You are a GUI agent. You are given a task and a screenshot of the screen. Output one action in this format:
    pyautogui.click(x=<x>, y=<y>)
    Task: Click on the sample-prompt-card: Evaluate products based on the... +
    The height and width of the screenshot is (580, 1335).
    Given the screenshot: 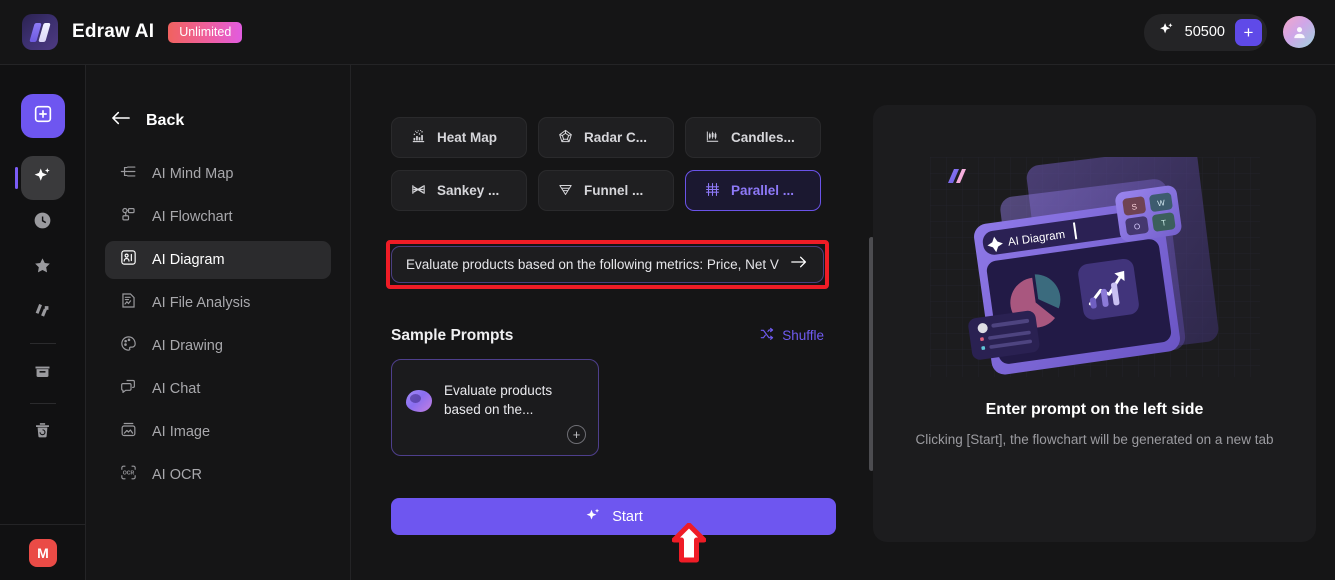 What is the action you would take?
    pyautogui.click(x=495, y=407)
    